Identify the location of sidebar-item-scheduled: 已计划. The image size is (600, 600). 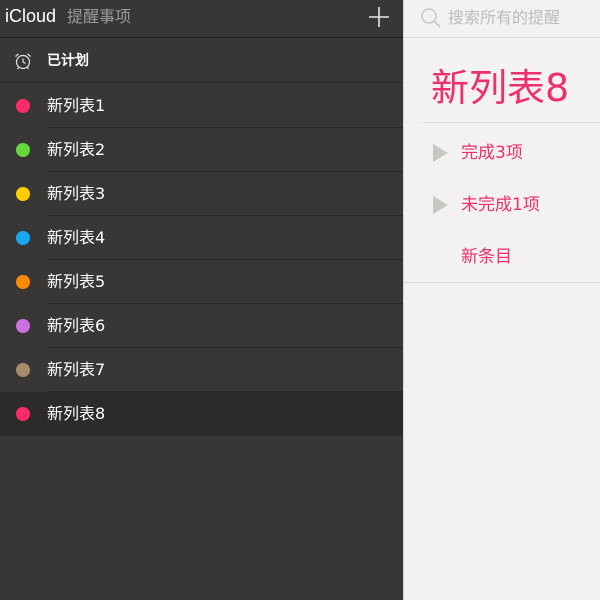
(201, 61).